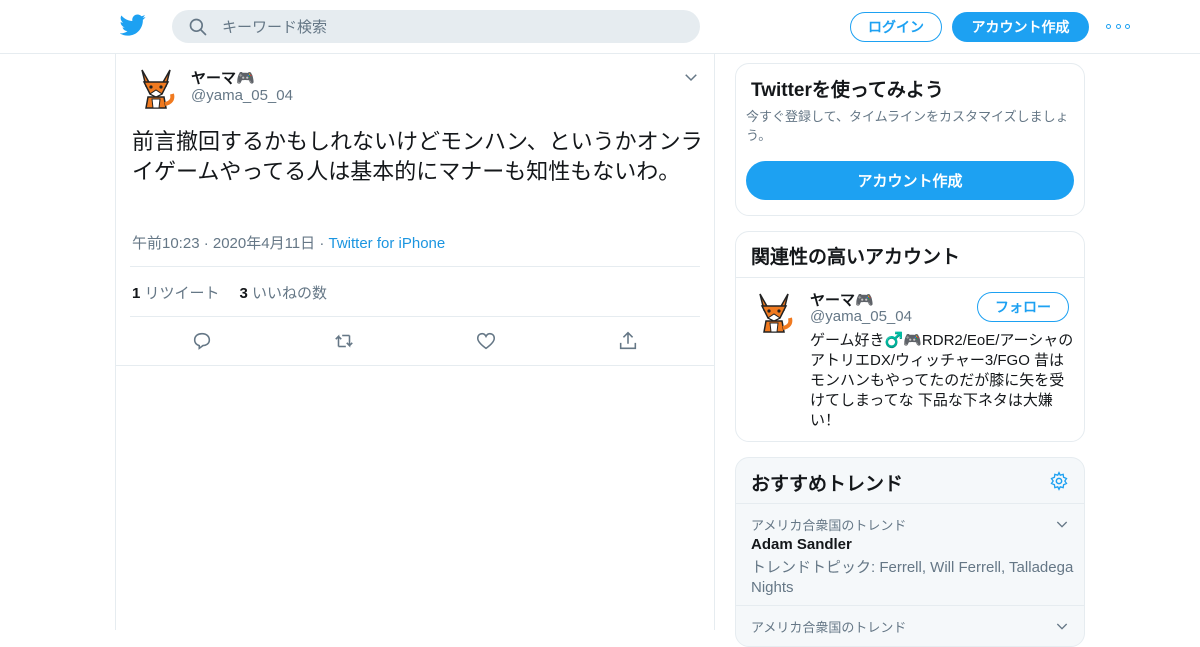 This screenshot has height=647, width=1200. Describe the element at coordinates (133, 25) in the screenshot. I see `twitter-logo-icon` at that location.